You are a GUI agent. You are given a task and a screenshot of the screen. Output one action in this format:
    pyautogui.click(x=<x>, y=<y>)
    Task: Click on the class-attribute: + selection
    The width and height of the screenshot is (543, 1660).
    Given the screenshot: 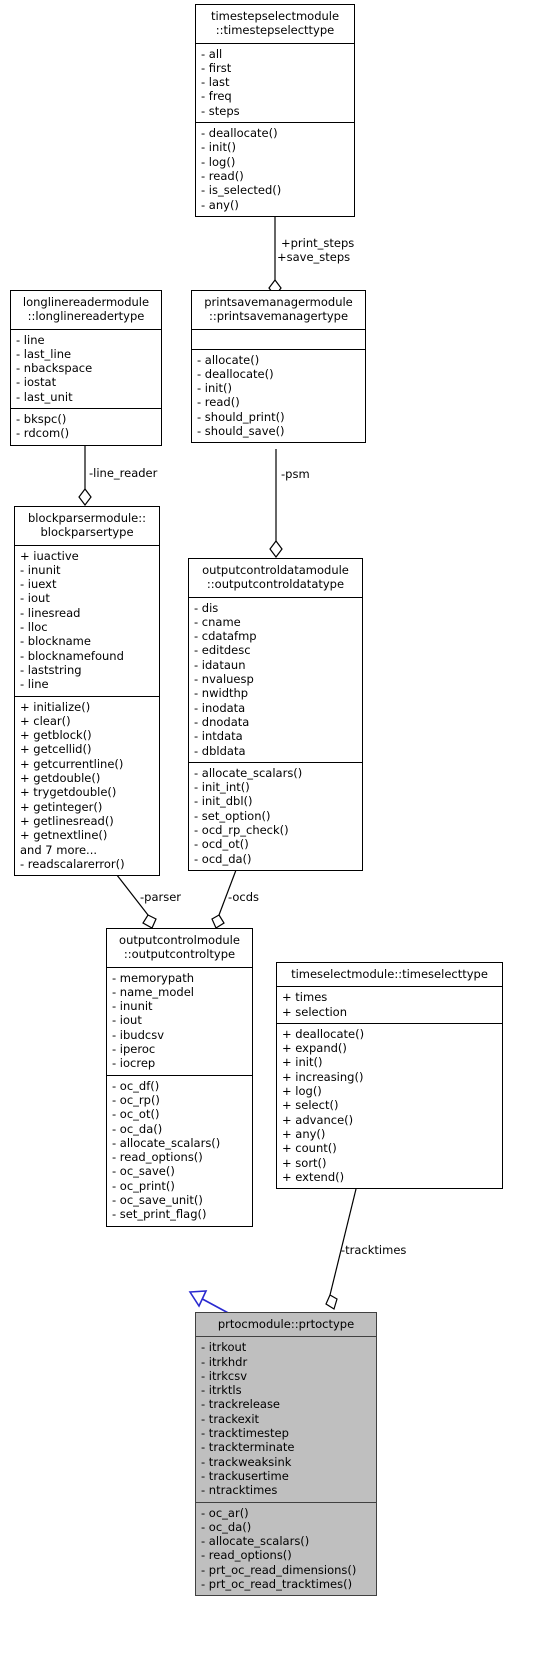 What is the action you would take?
    pyautogui.click(x=314, y=1011)
    